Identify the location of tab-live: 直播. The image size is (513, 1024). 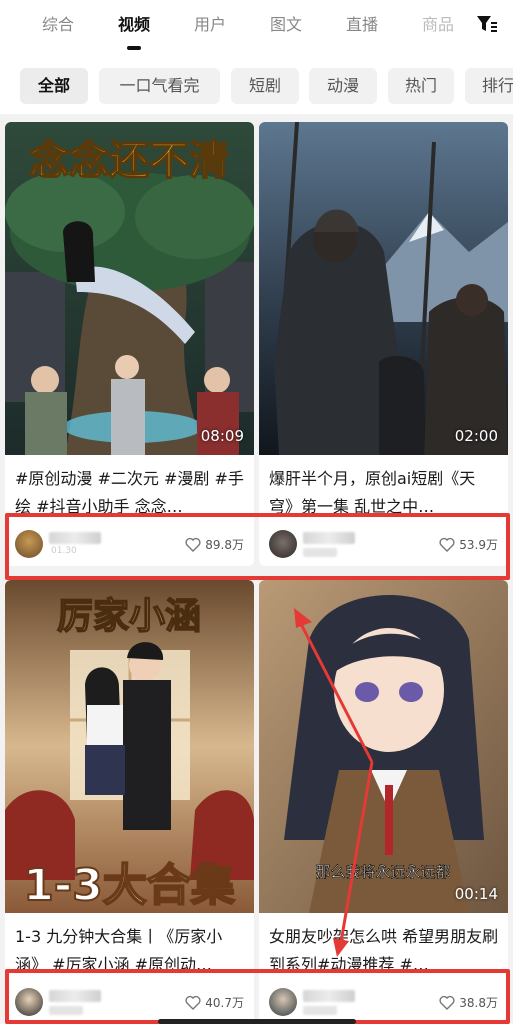
(362, 25).